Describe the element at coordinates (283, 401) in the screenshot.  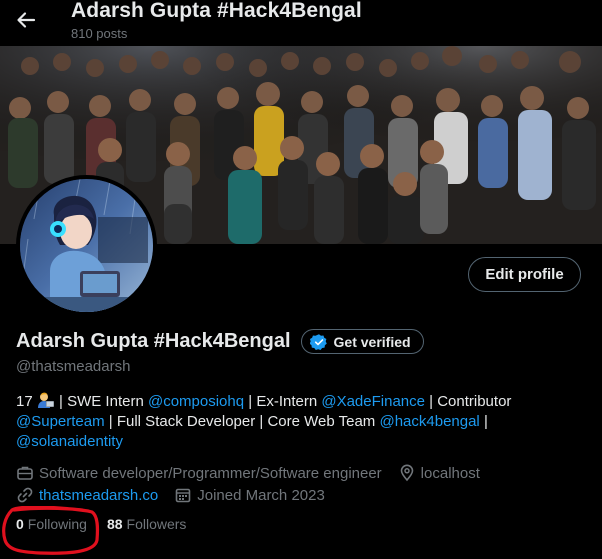
I see `bio-text: | Ex-Intern` at that location.